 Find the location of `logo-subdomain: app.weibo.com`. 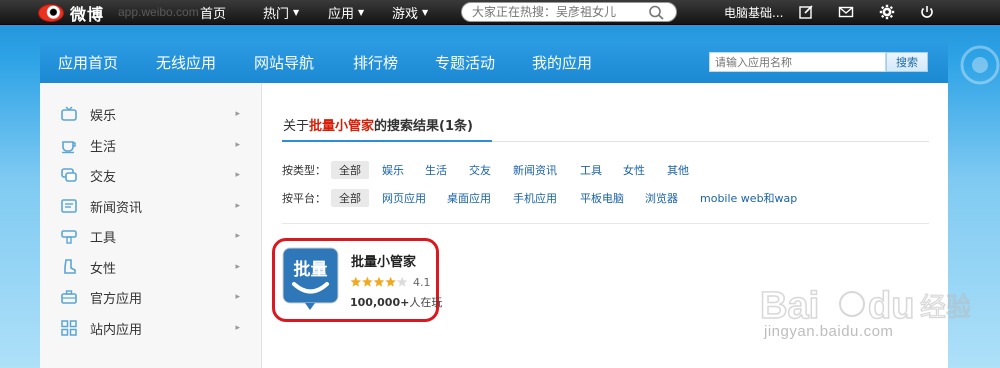

logo-subdomain: app.weibo.com is located at coordinates (158, 12).